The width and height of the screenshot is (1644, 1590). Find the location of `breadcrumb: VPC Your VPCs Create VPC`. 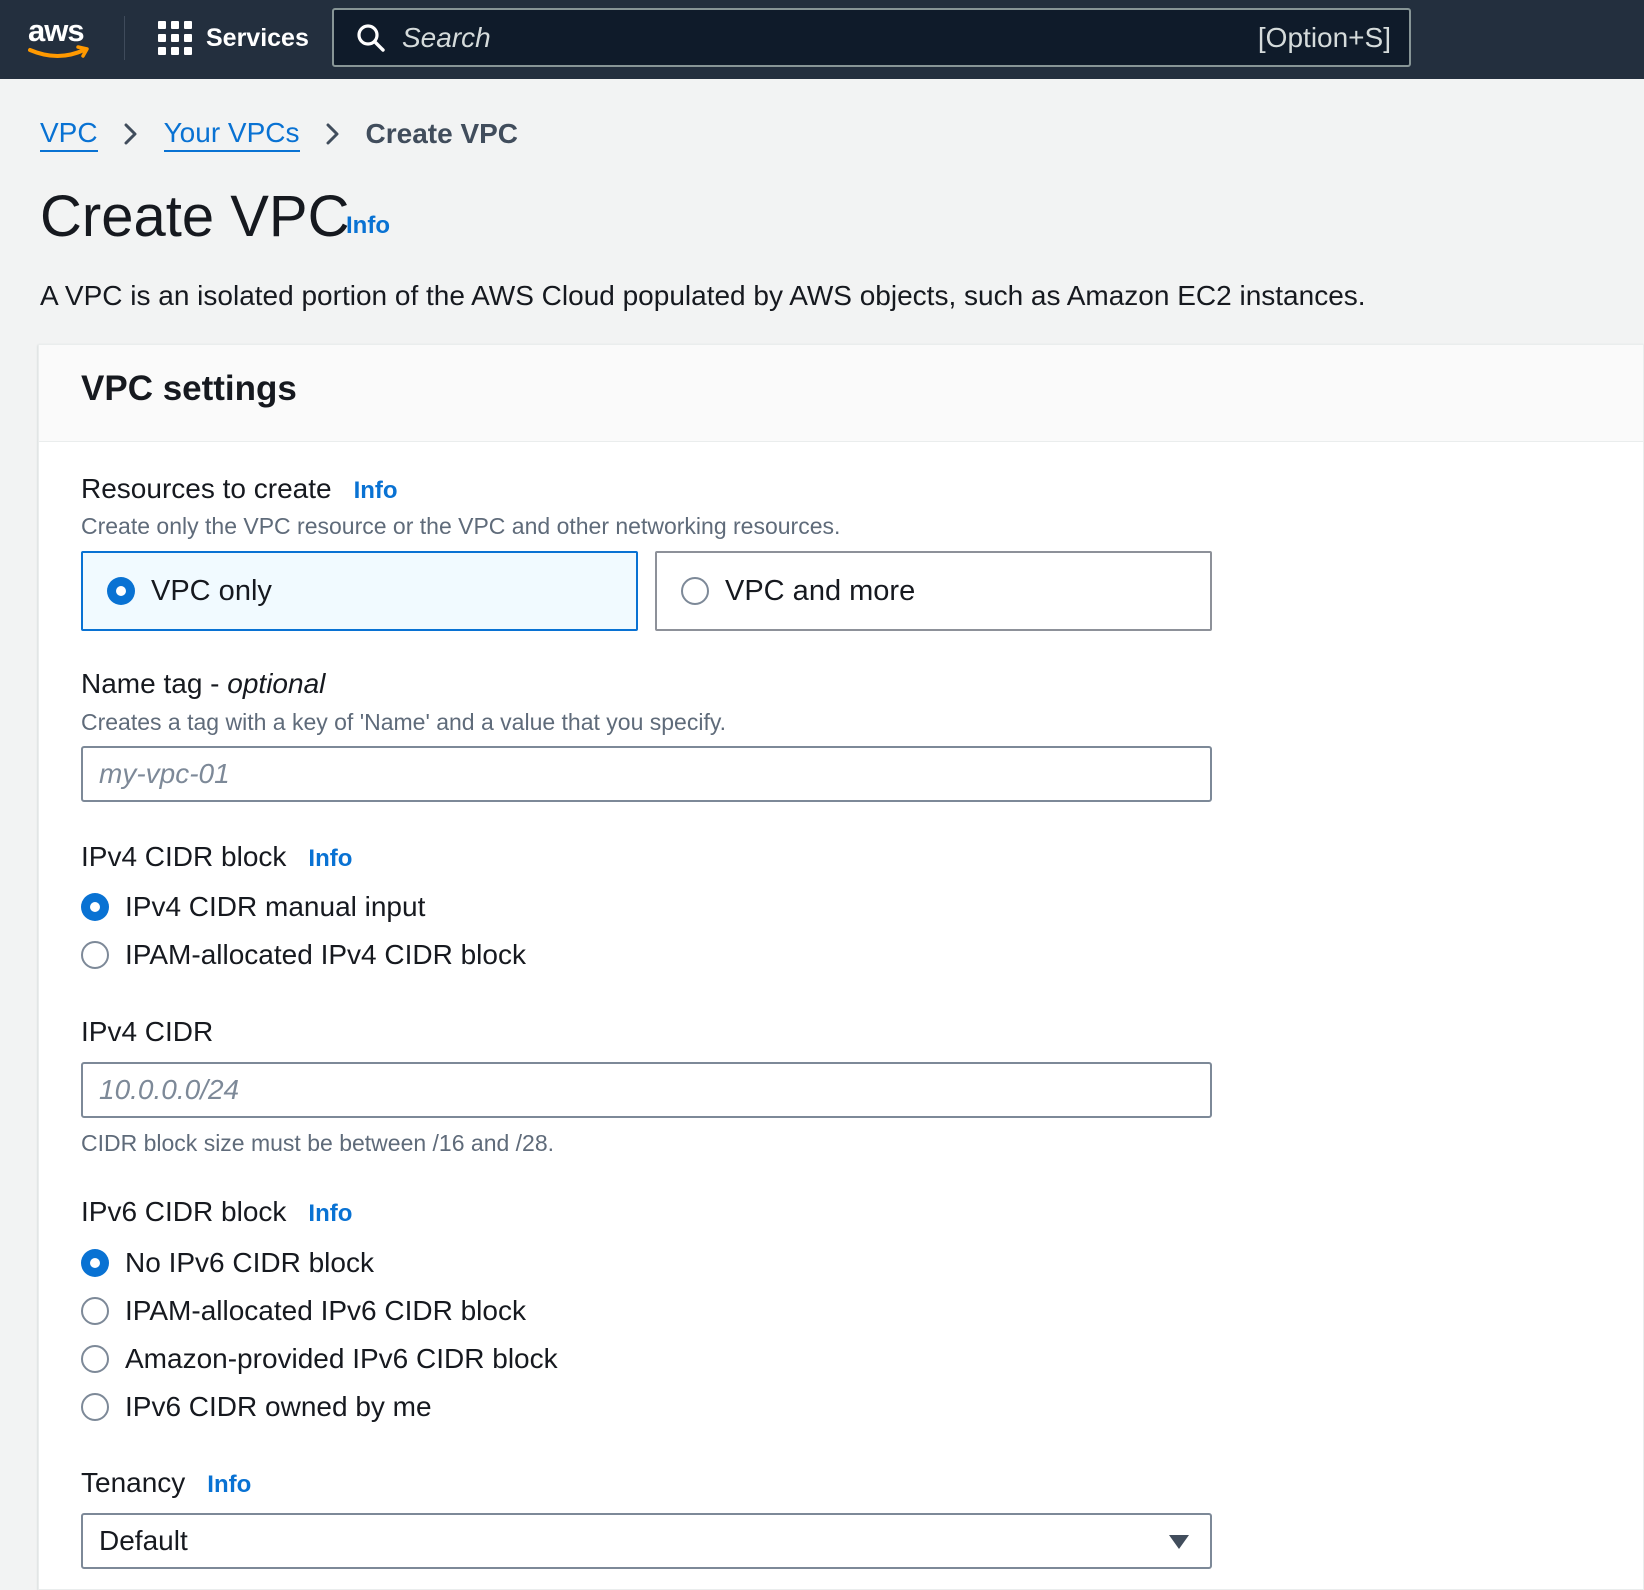

breadcrumb: VPC Your VPCs Create VPC is located at coordinates (279, 134).